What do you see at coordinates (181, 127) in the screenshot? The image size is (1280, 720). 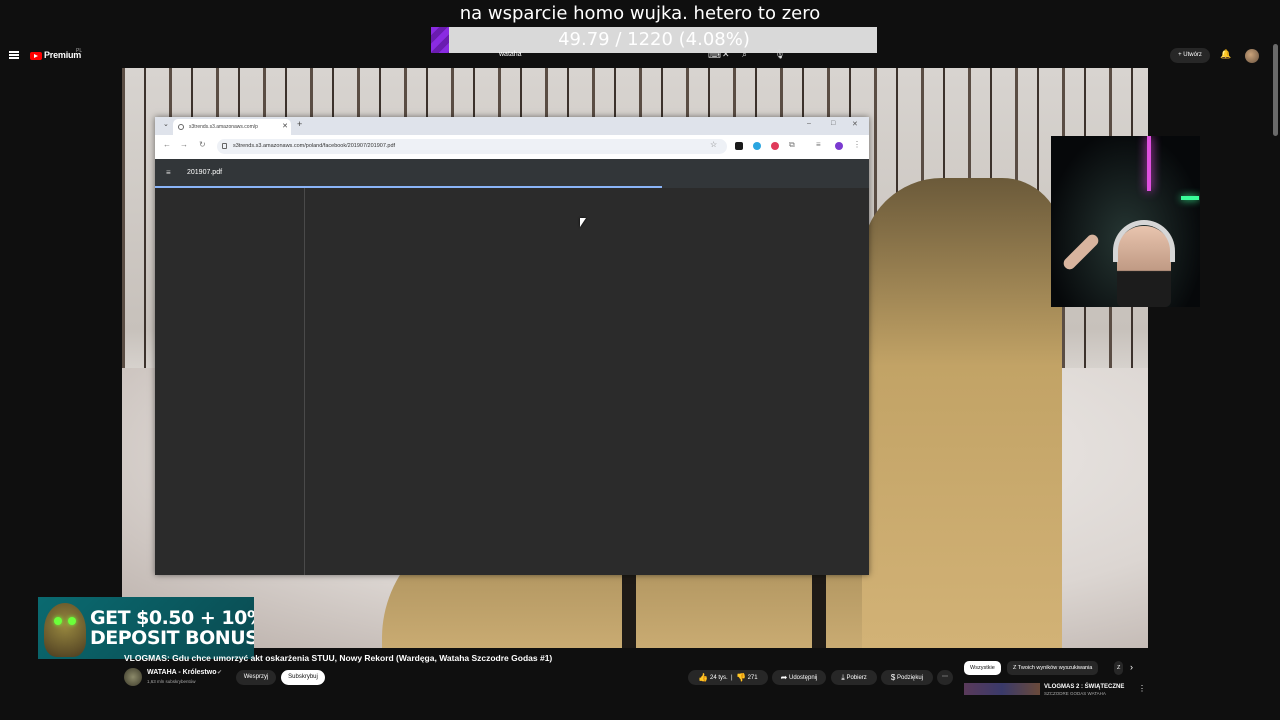 I see `globe-icon` at bounding box center [181, 127].